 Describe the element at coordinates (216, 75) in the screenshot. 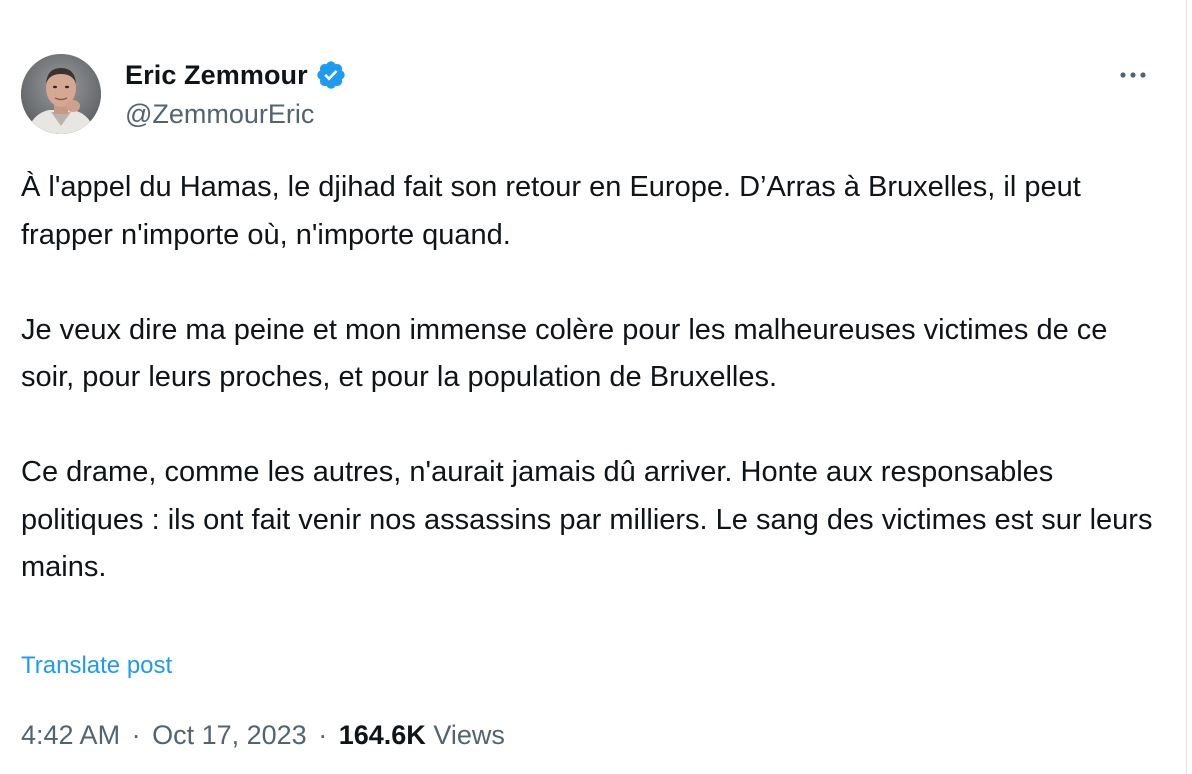

I see `author-display-name: Eric Zemmour` at that location.